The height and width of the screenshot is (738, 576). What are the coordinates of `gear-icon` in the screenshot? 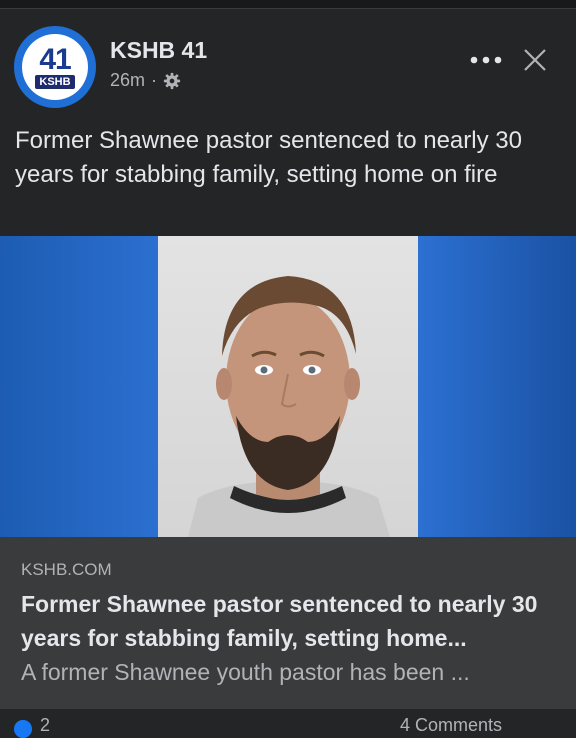 It's located at (172, 81).